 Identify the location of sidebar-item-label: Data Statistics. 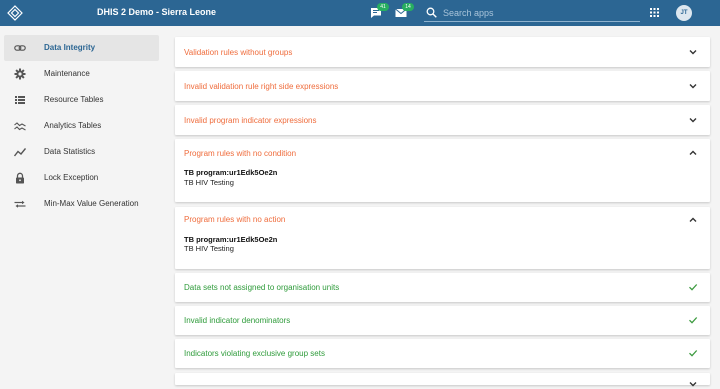
(70, 151).